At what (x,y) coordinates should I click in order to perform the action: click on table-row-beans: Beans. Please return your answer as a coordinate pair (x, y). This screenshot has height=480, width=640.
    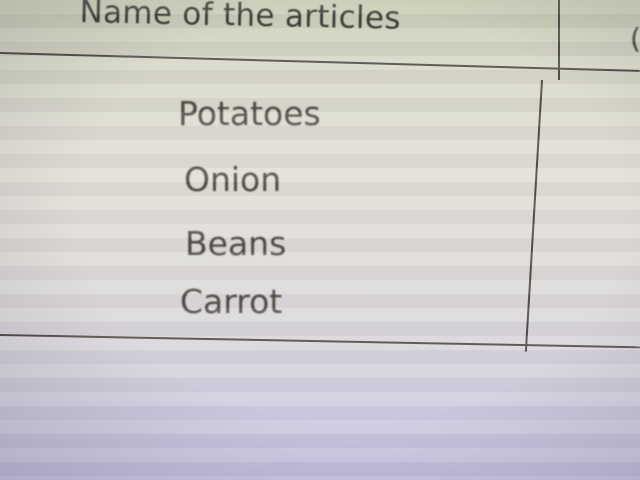
    Looking at the image, I should click on (236, 243).